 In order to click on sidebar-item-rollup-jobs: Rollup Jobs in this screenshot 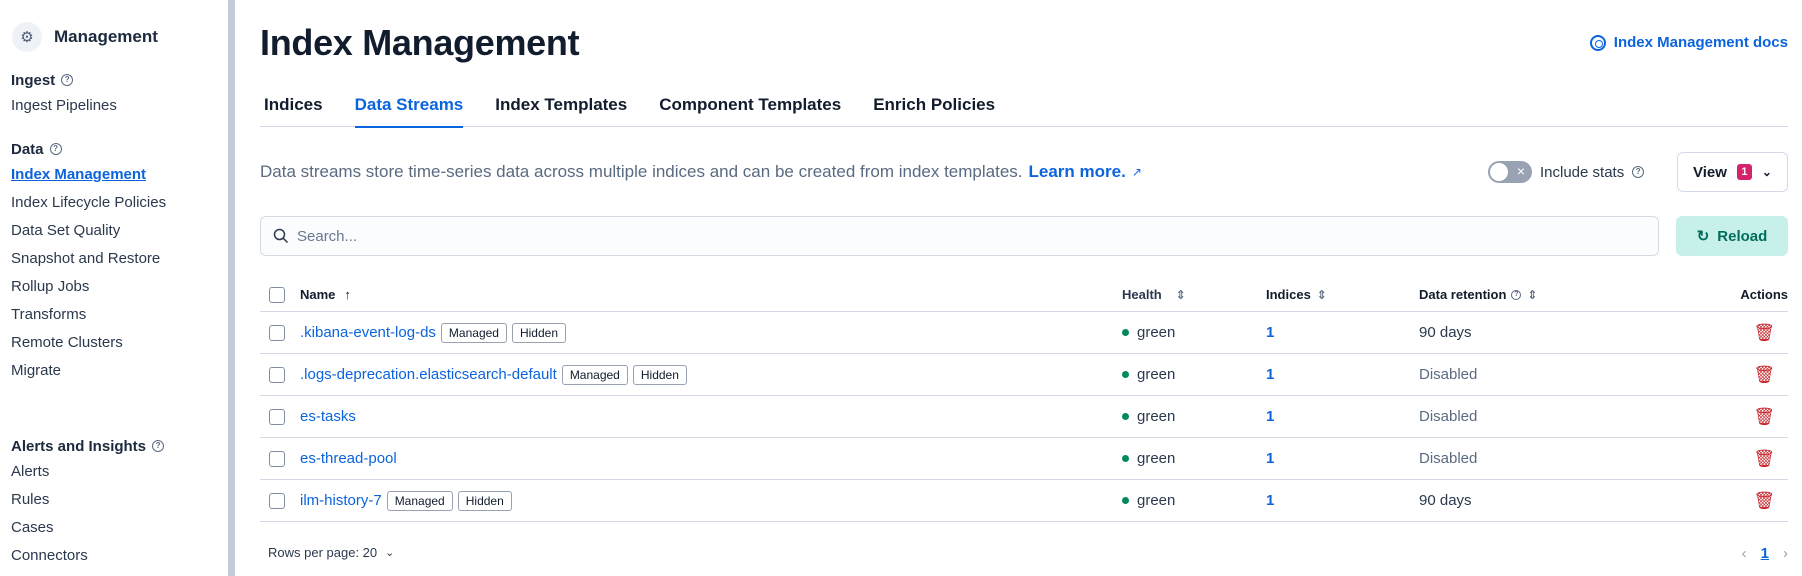, I will do `click(88, 287)`.